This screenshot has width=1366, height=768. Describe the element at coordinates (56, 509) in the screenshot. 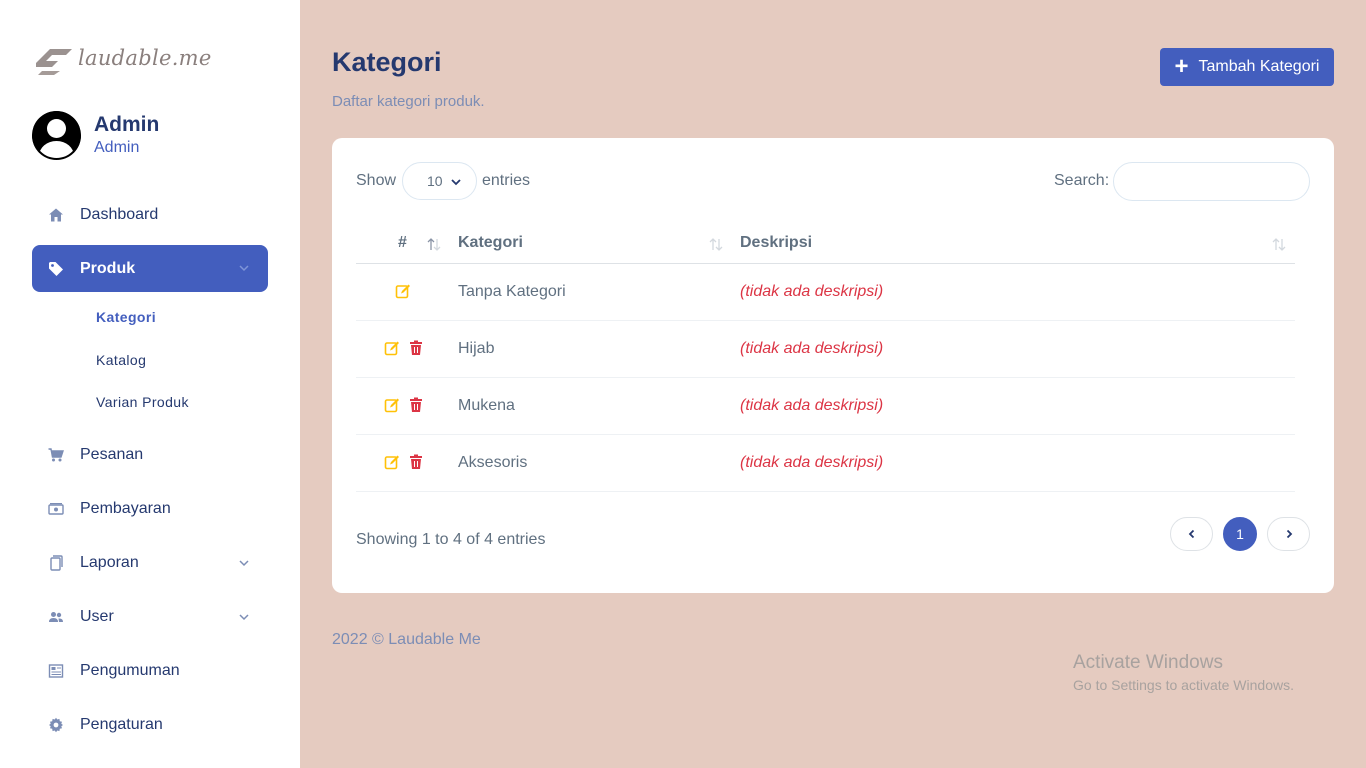

I see `cash-icon` at that location.